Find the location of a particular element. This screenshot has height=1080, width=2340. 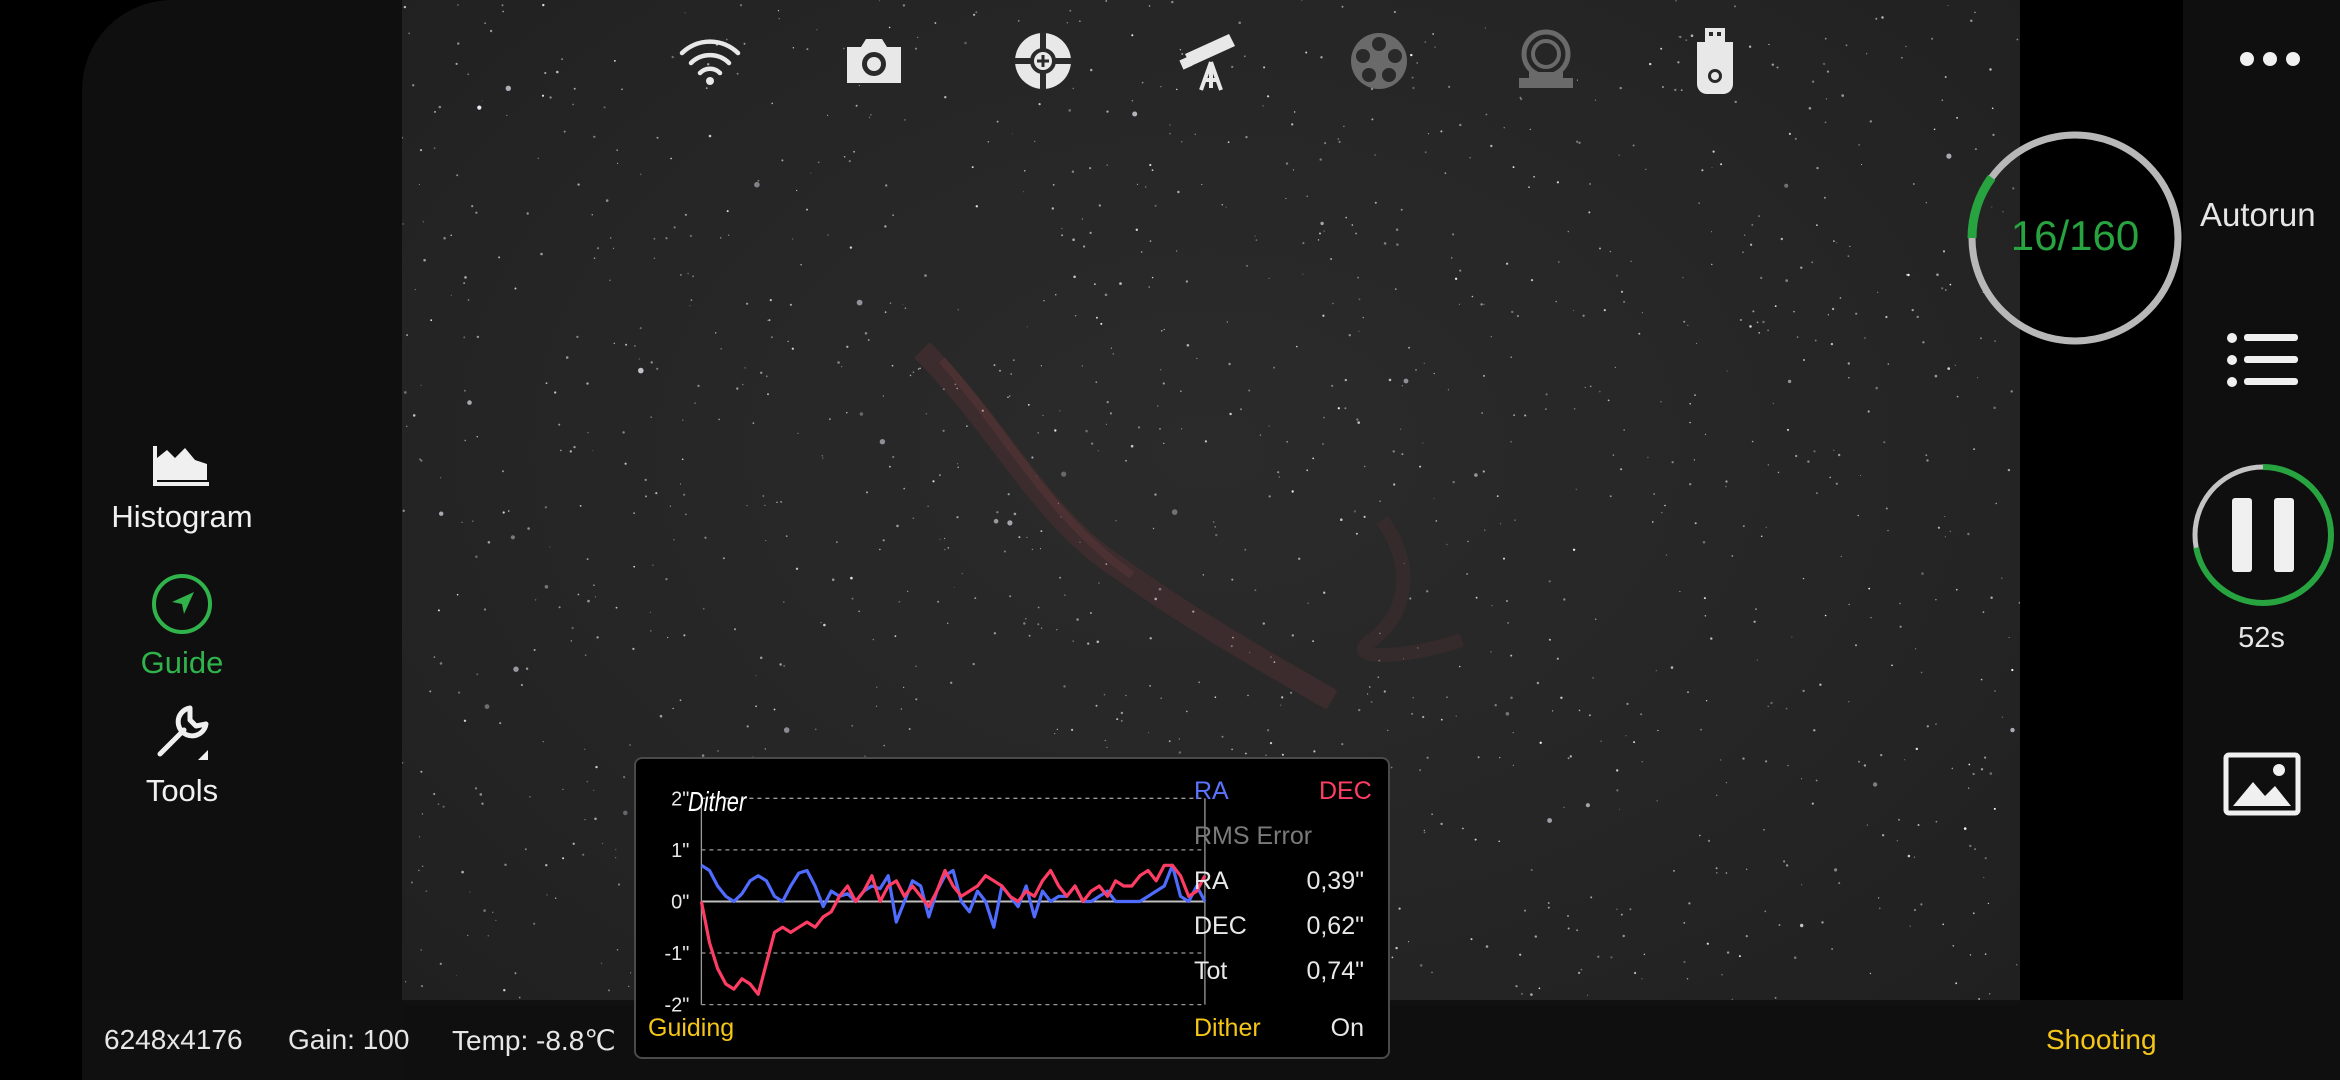

histogram-icon is located at coordinates (182, 470).